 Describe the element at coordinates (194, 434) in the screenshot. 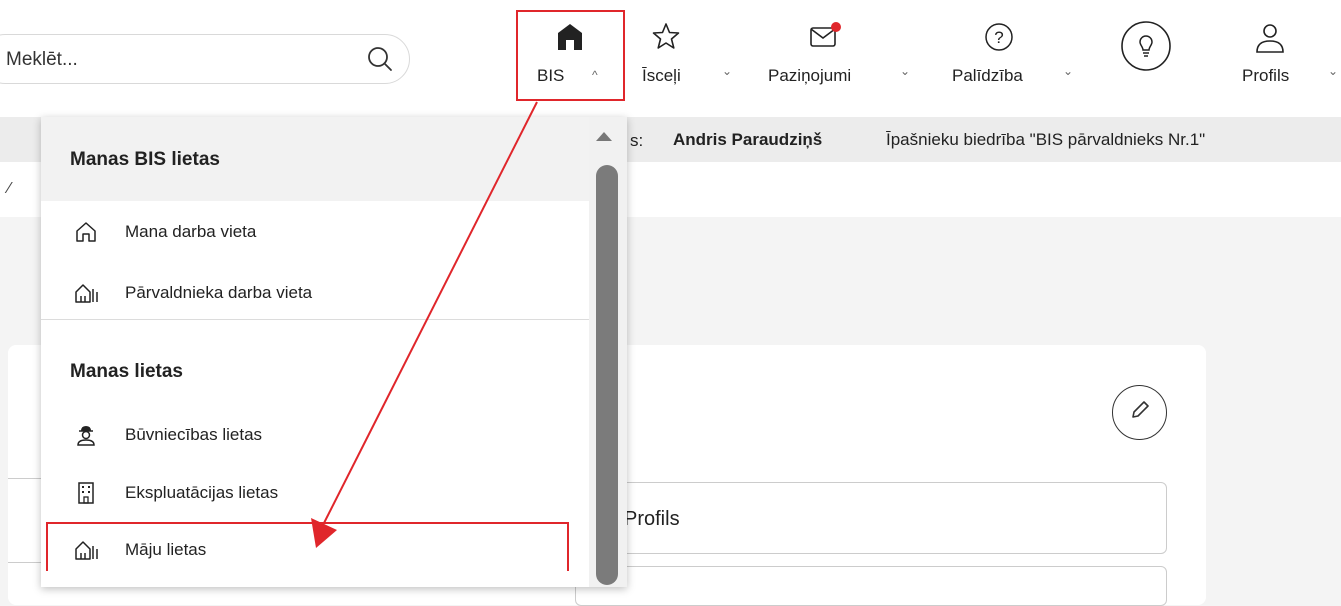

I see `menu-item-label: Būvniecības lietas` at that location.